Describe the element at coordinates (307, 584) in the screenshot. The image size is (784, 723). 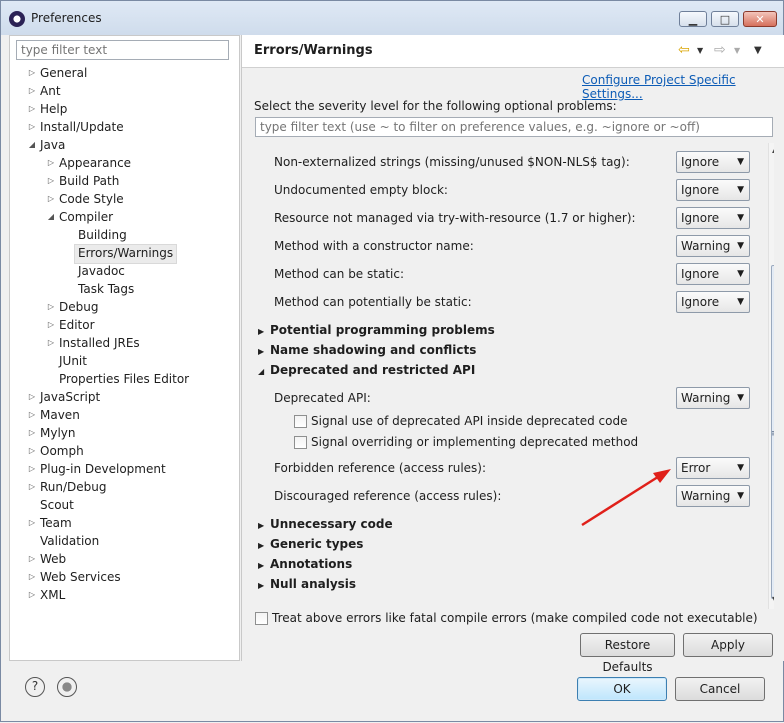
I see `section-header: ▶ Null analysis` at that location.